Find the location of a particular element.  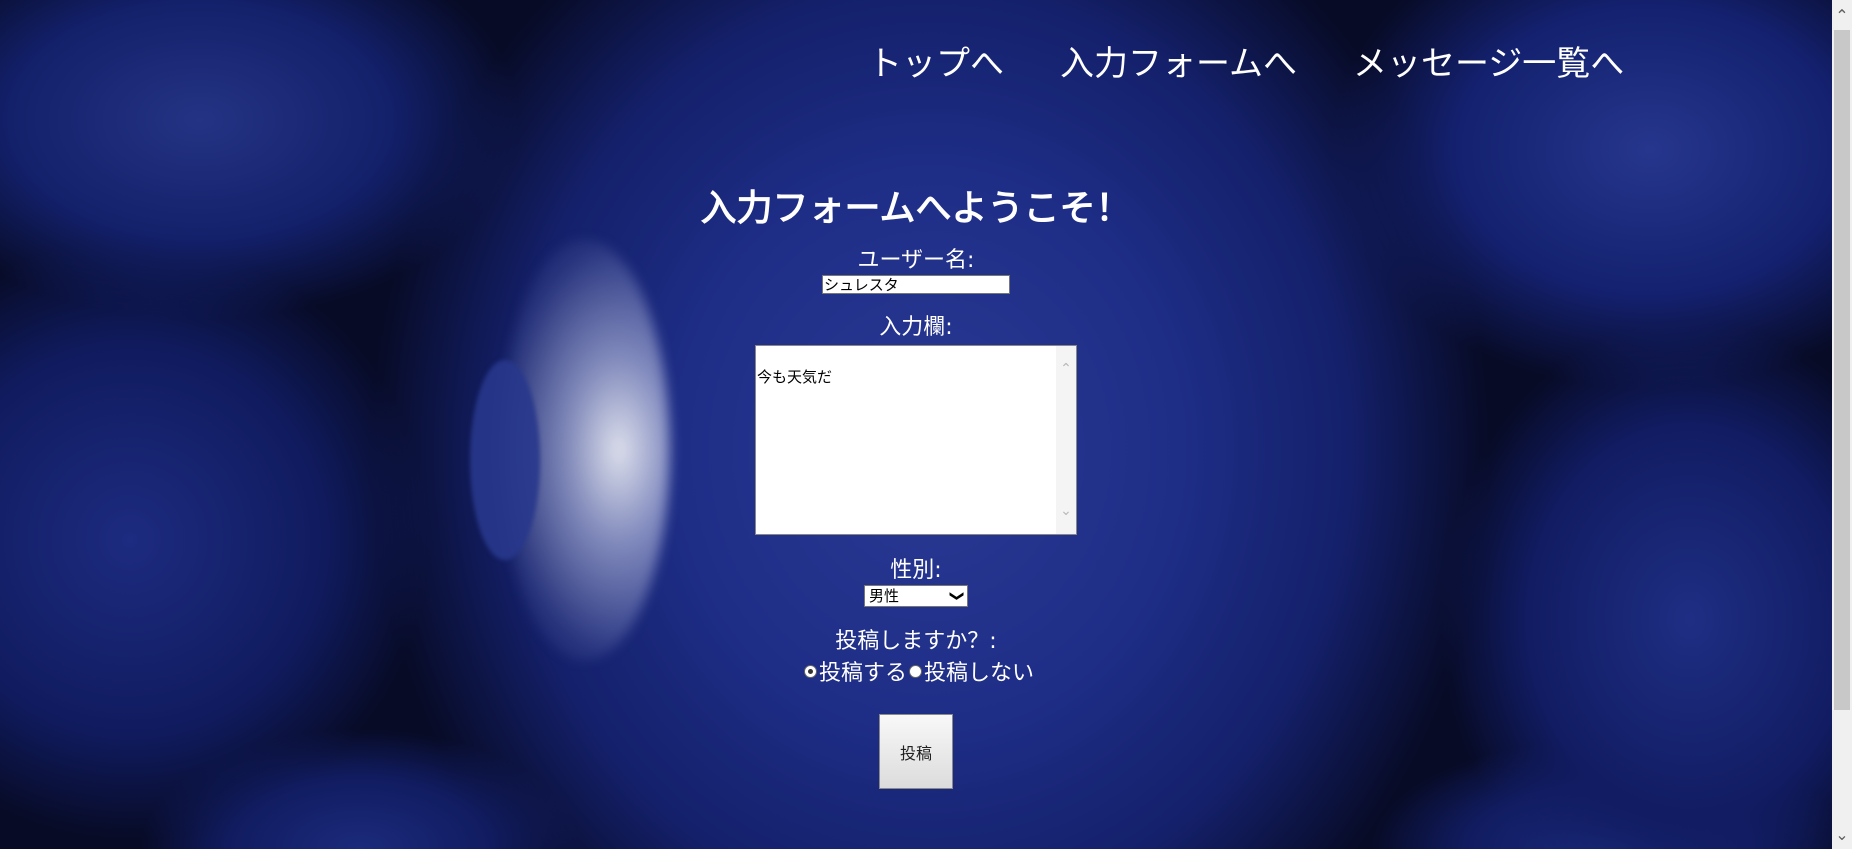

scroll-up-icon: ⌃ is located at coordinates (1842, 16).